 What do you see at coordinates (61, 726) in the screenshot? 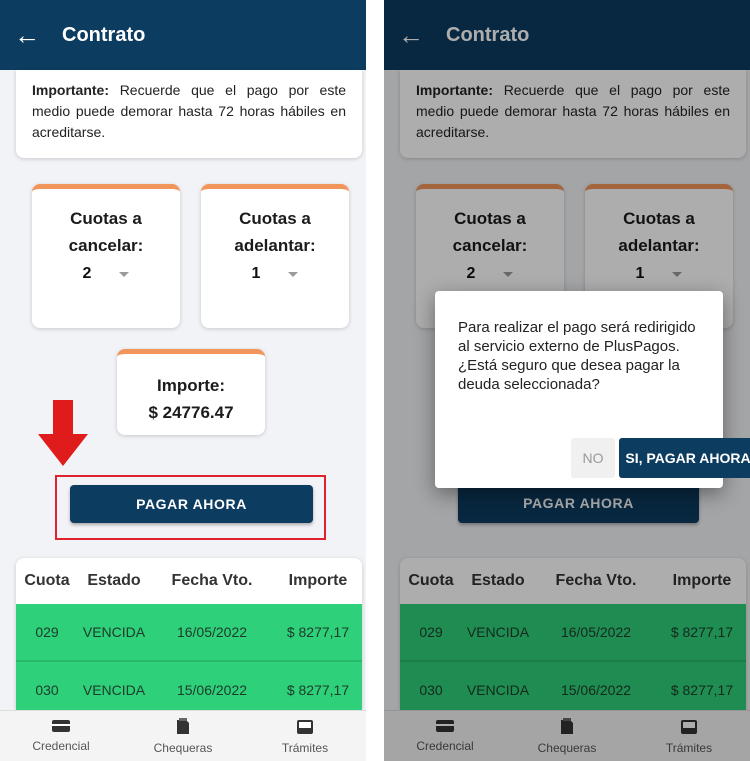
I see `id-card-icon` at bounding box center [61, 726].